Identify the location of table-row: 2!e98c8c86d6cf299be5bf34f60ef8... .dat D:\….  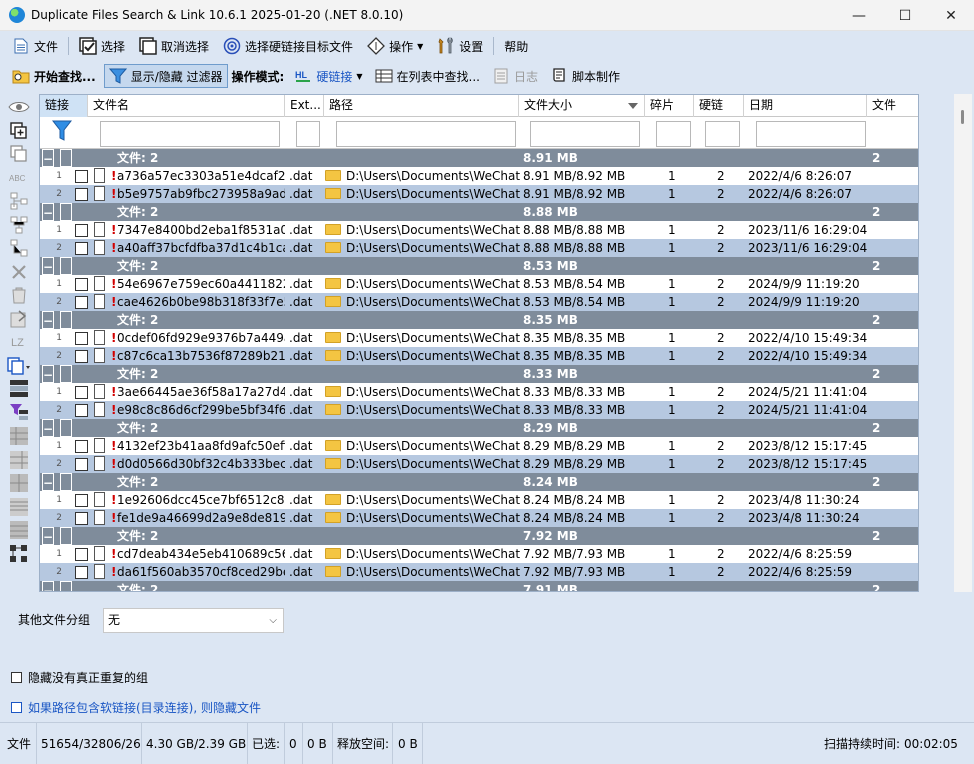
(479, 410).